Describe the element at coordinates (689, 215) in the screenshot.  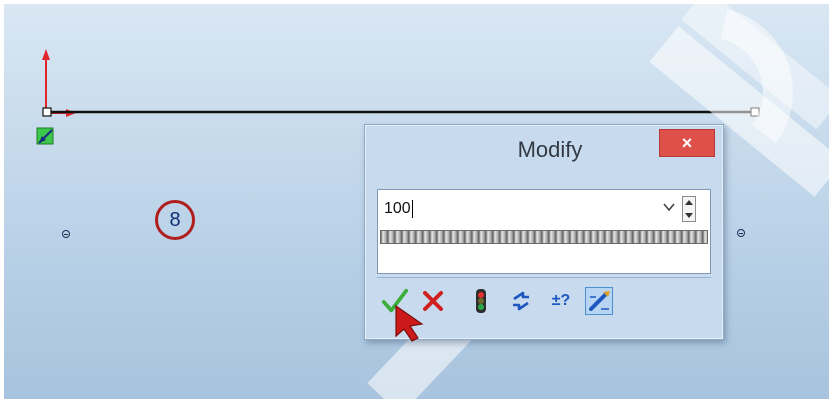
I see `spin-down-icon` at that location.